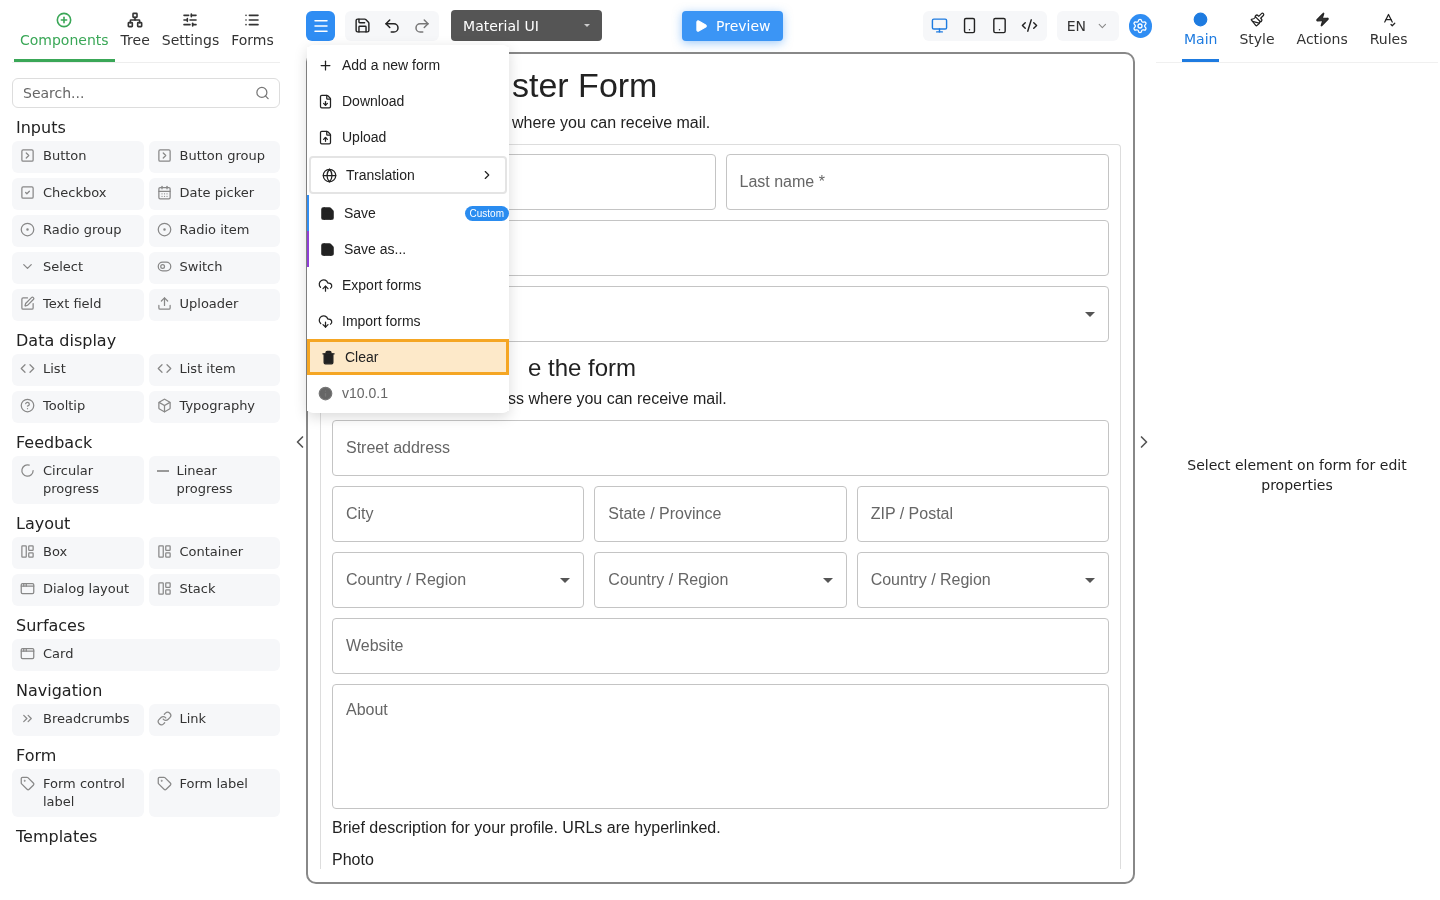  I want to click on properties-tab: Style, so click(1257, 31).